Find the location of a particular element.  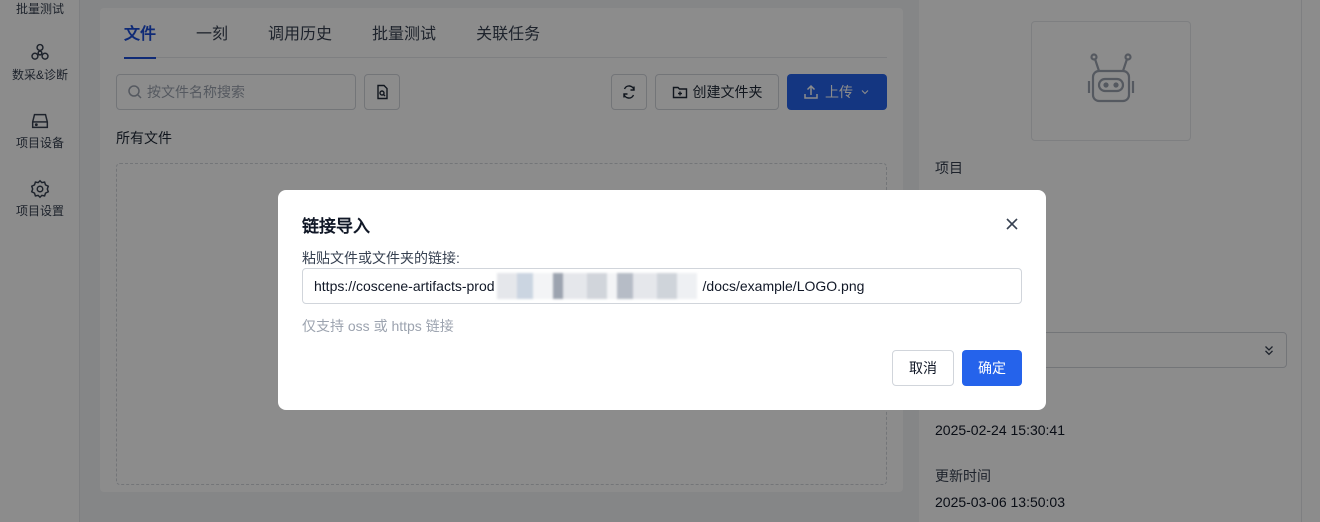

close-button is located at coordinates (1012, 224).